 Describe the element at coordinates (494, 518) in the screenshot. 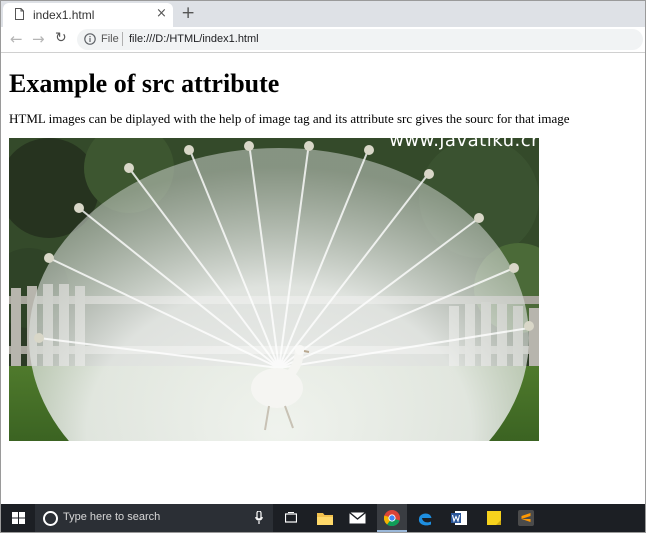

I see `sticky-notes-icon` at that location.